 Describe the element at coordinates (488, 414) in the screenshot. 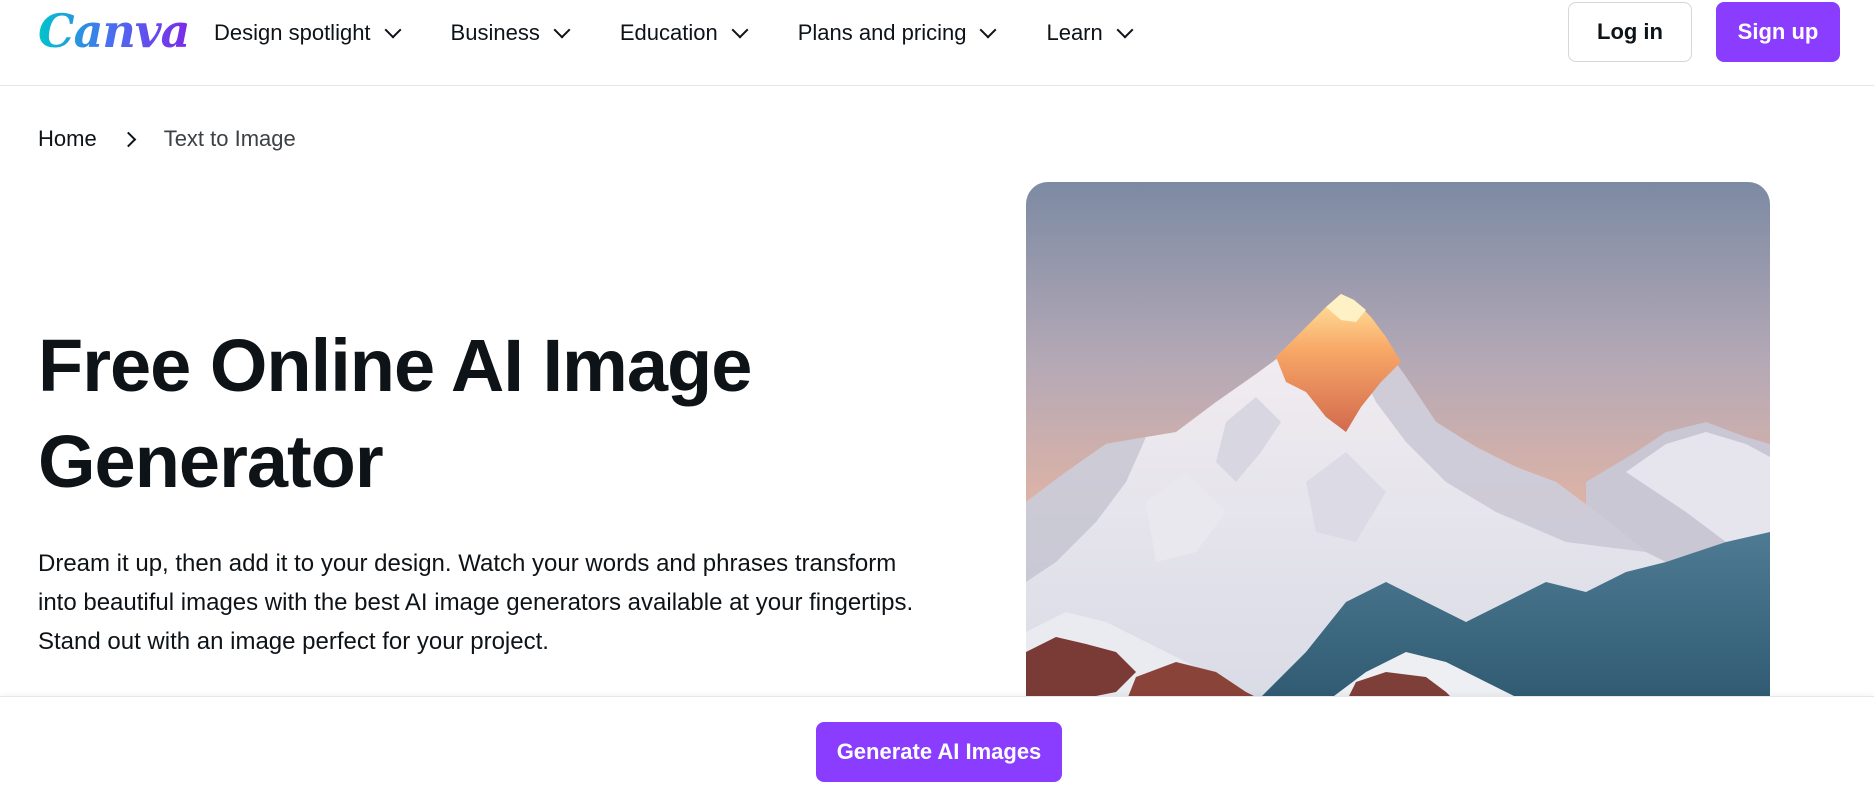

I see `page-title: Free Online AI Image Generator` at that location.